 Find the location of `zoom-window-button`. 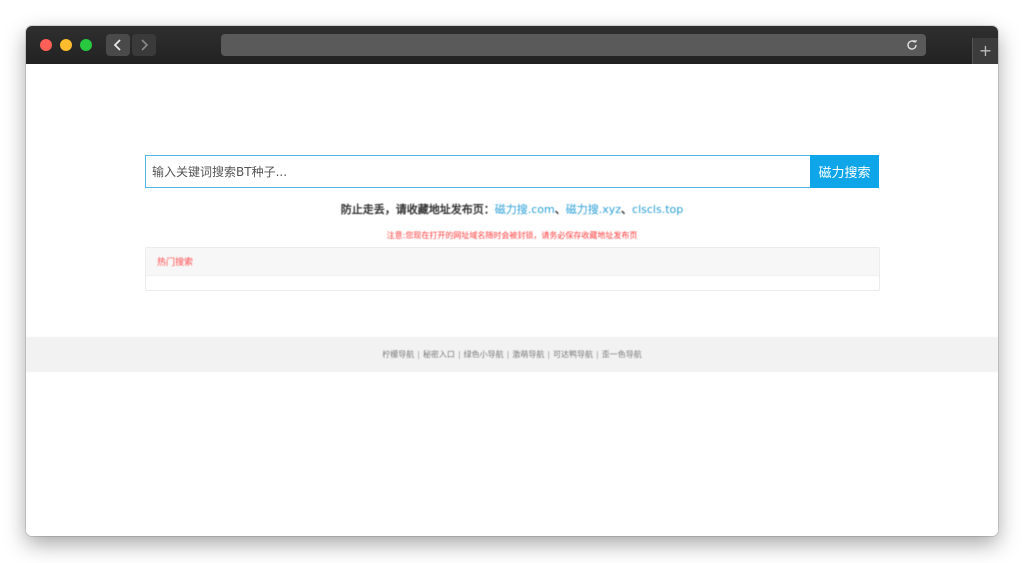

zoom-window-button is located at coordinates (86, 45).